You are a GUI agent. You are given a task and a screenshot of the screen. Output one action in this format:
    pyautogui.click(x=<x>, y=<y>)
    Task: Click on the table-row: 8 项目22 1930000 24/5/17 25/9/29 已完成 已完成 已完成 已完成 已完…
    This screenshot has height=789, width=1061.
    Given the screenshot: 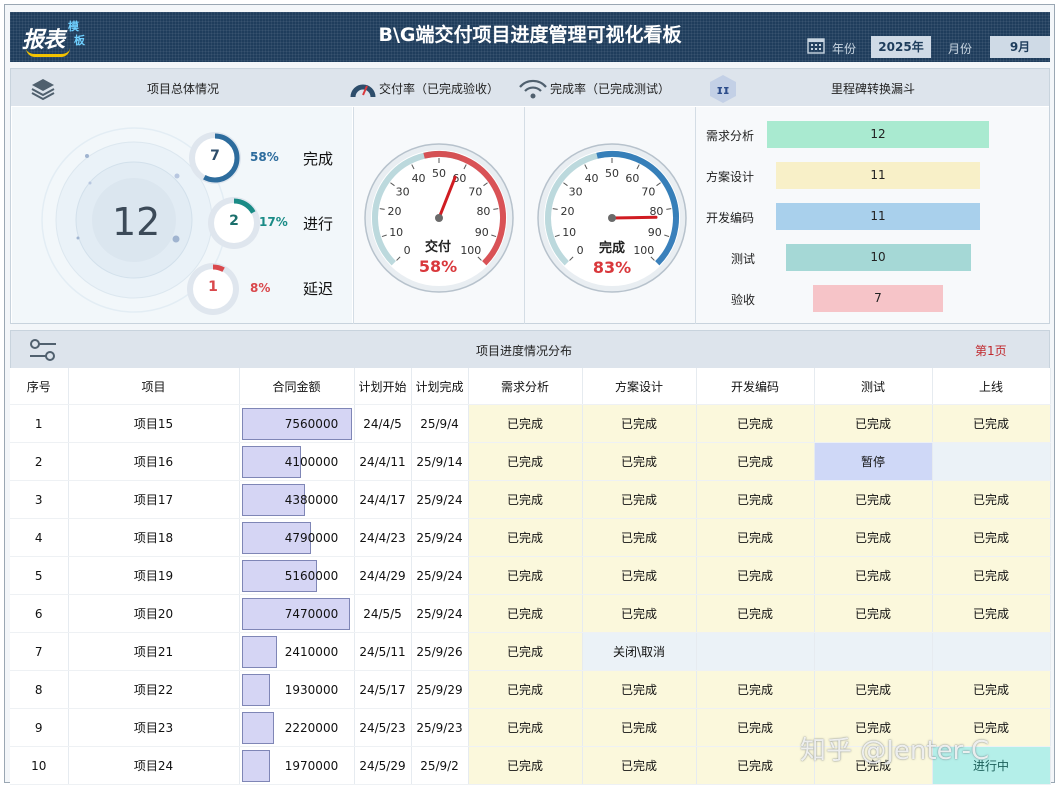 What is the action you would take?
    pyautogui.click(x=530, y=689)
    